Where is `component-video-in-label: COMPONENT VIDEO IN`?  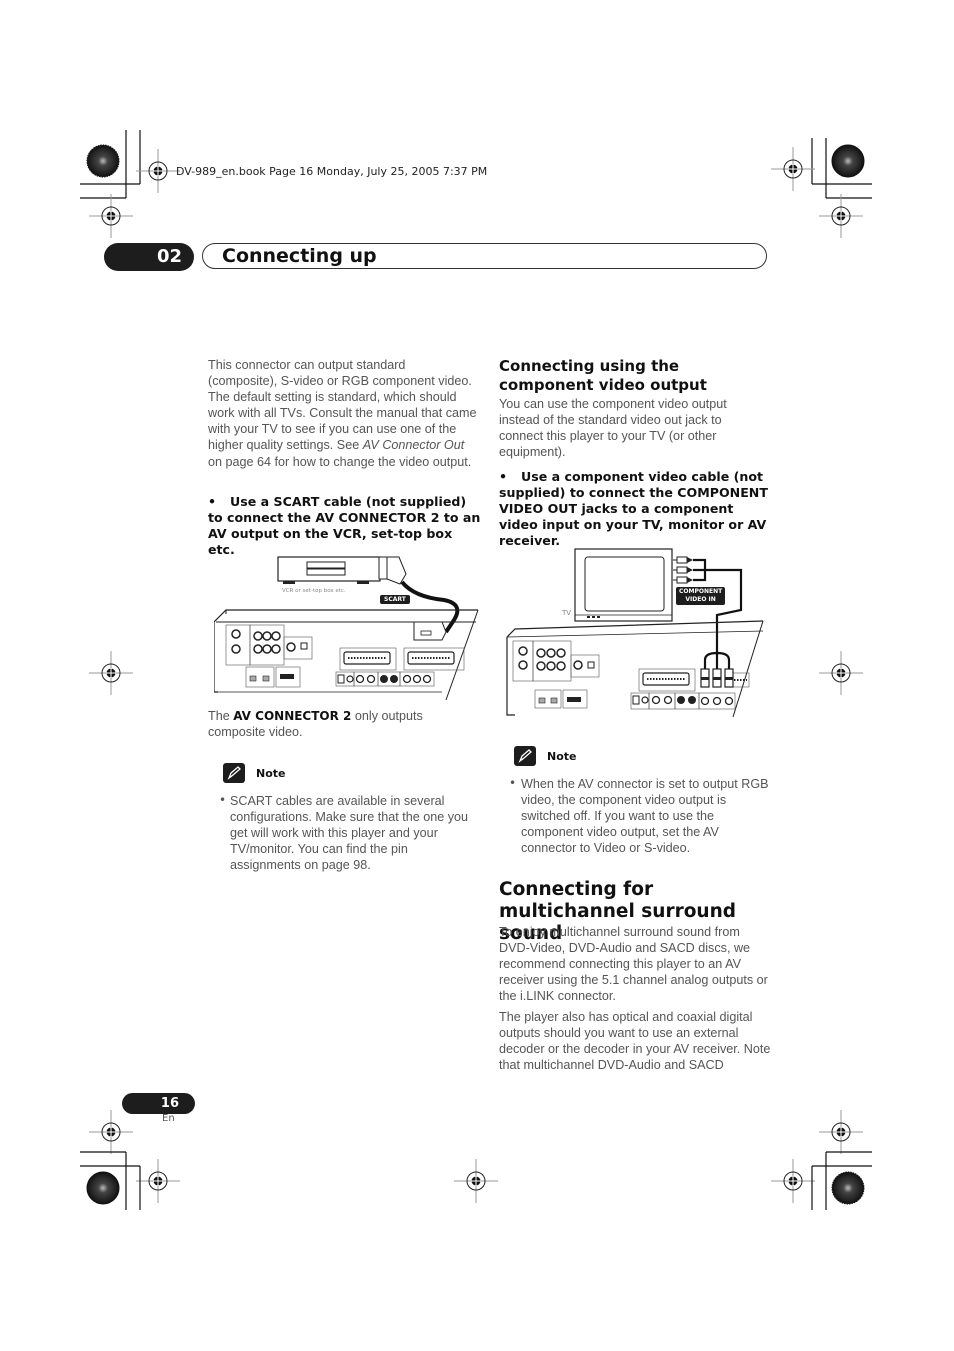 component-video-in-label: COMPONENT VIDEO IN is located at coordinates (701, 596).